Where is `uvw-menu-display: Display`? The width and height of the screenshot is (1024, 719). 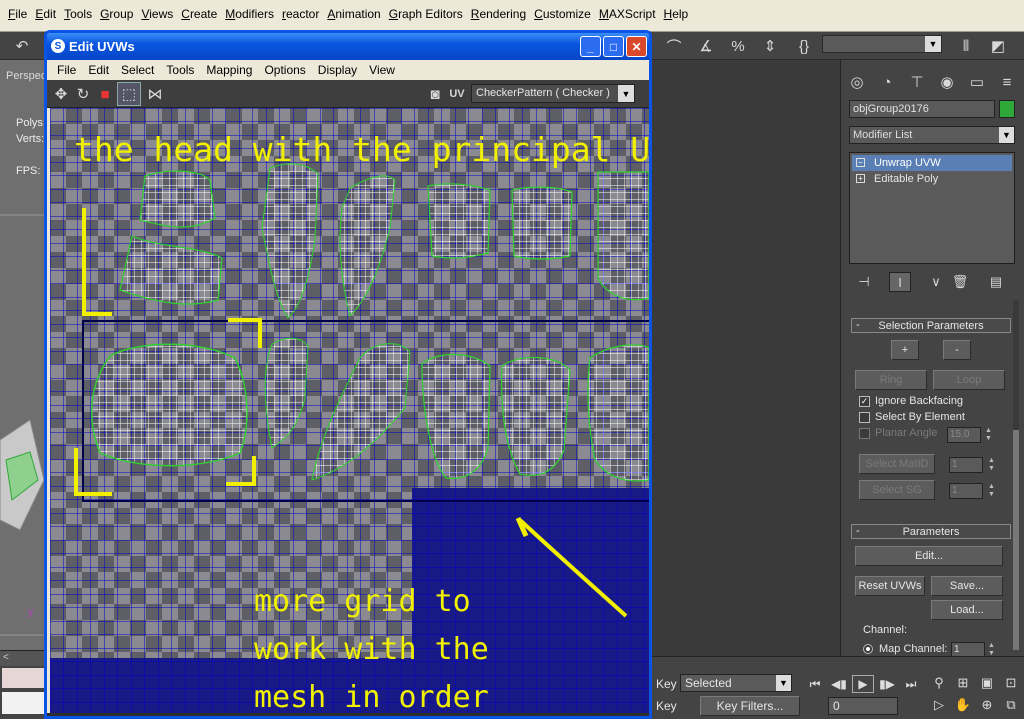
uvw-menu-display: Display is located at coordinates (337, 70).